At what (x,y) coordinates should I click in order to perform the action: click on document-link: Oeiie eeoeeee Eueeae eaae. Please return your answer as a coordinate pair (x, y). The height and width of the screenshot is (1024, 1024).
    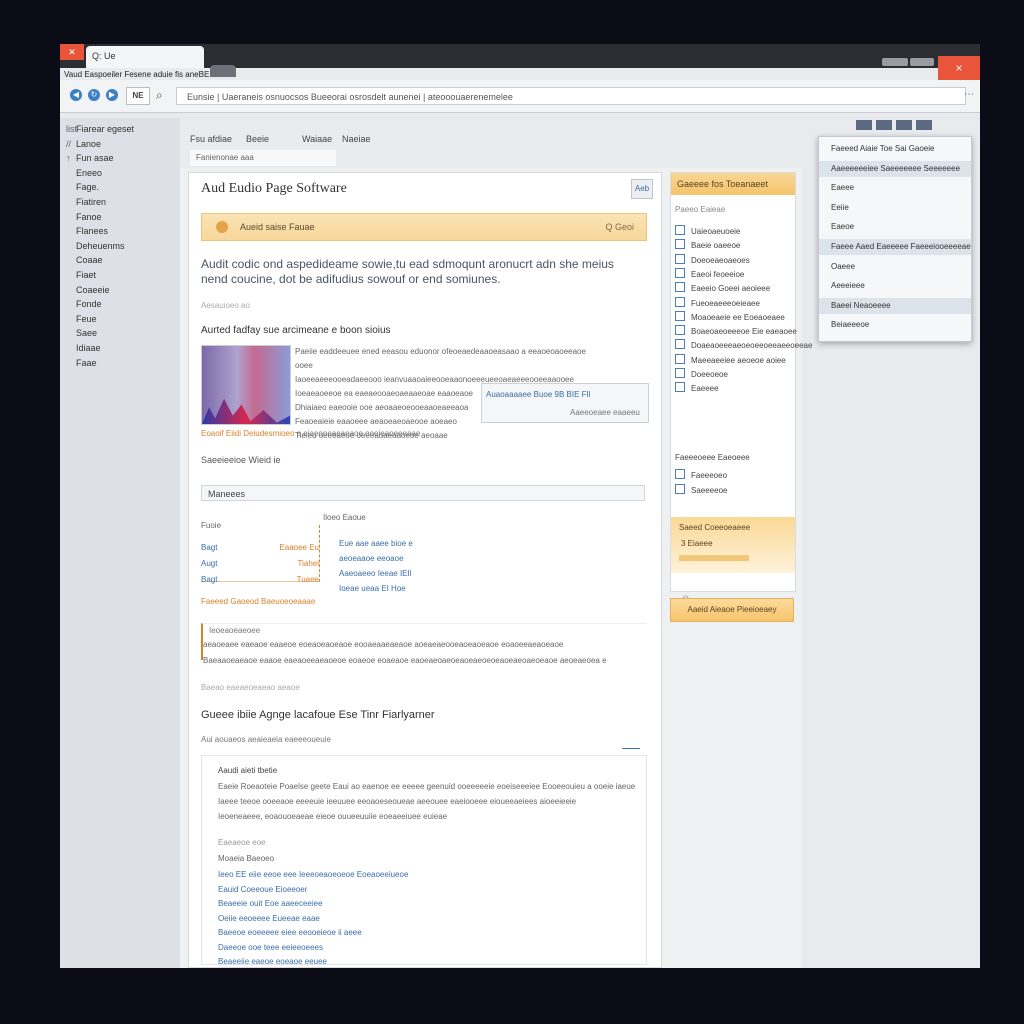
    Looking at the image, I should click on (269, 918).